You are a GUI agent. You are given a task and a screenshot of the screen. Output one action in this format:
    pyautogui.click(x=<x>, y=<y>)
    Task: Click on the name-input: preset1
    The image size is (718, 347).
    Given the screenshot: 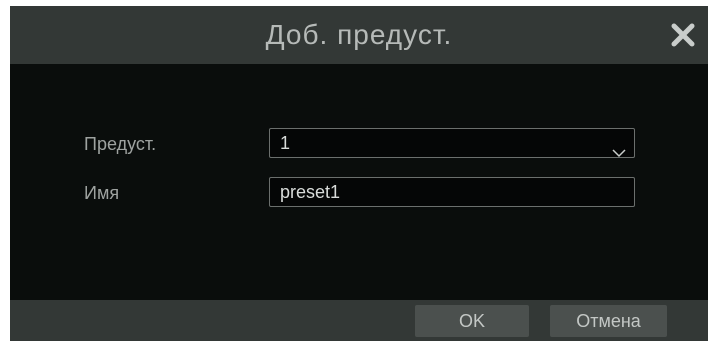 What is the action you would take?
    pyautogui.click(x=452, y=192)
    